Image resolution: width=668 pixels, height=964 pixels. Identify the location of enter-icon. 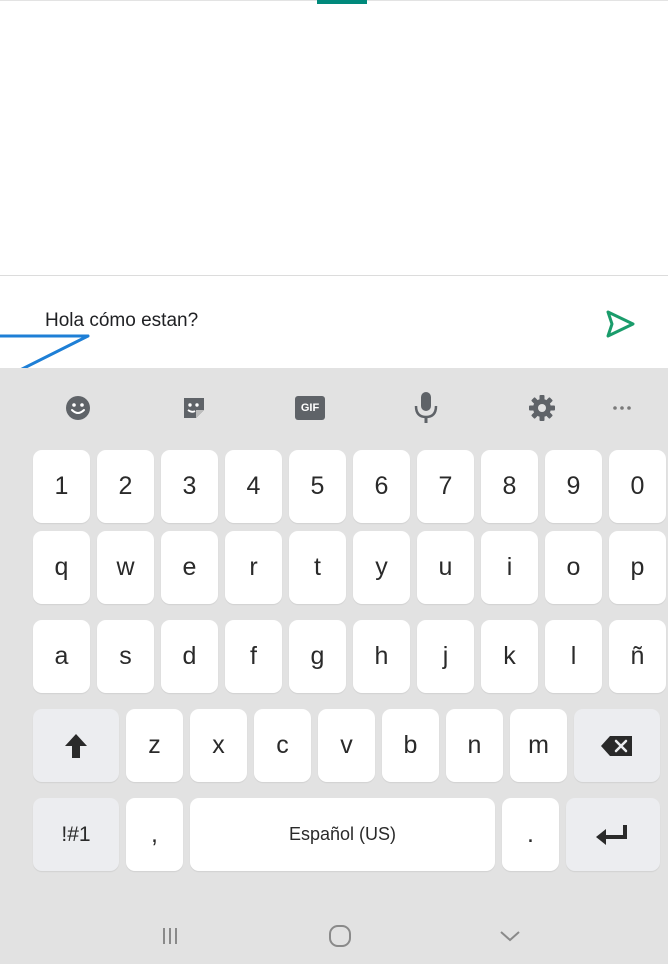
(611, 834).